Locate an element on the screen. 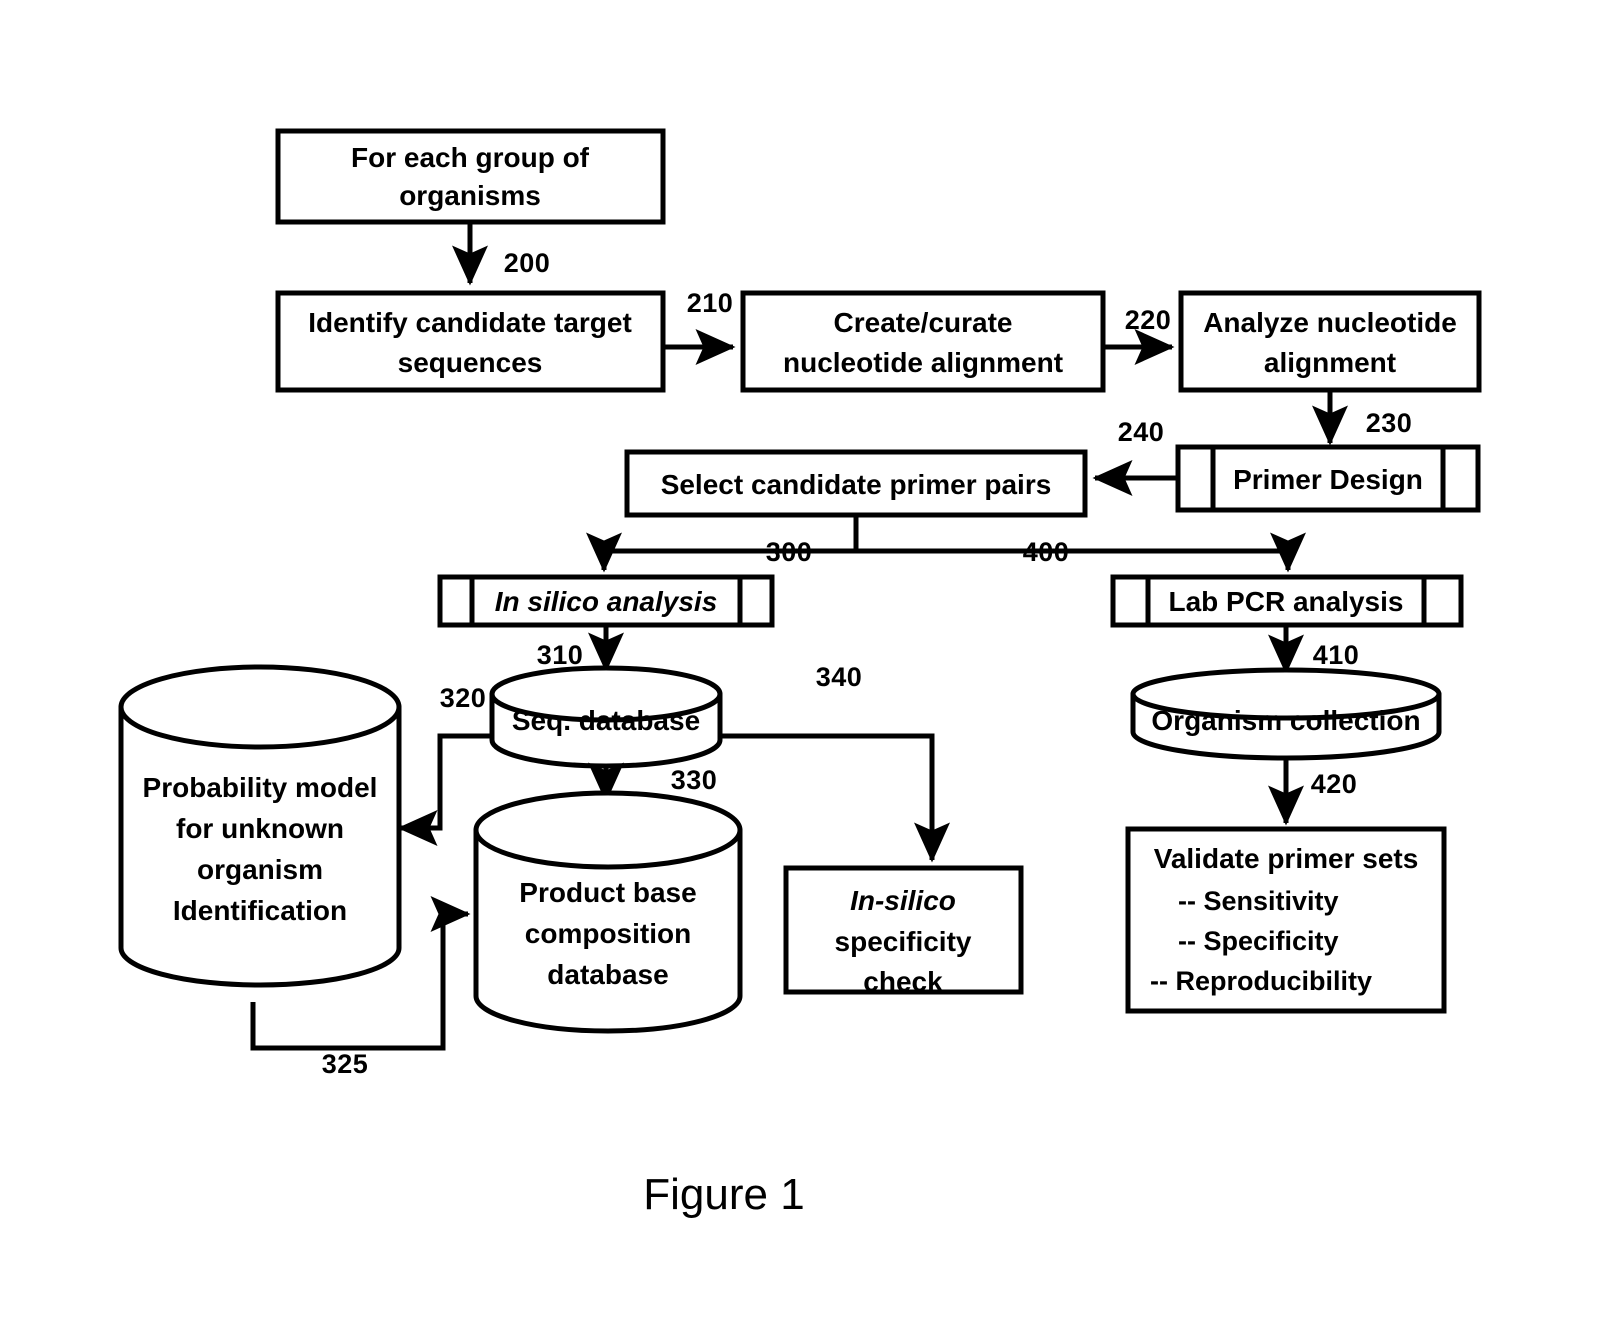 This screenshot has width=1617, height=1319. select-primer-pairs-label: Select candidate primer pairs is located at coordinates (856, 484).